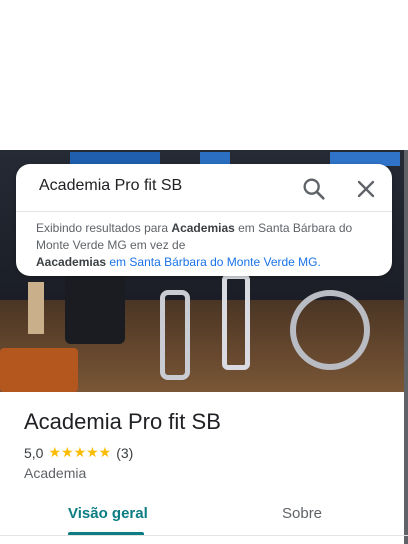  Describe the element at coordinates (406, 347) in the screenshot. I see `scroll-edge` at that location.